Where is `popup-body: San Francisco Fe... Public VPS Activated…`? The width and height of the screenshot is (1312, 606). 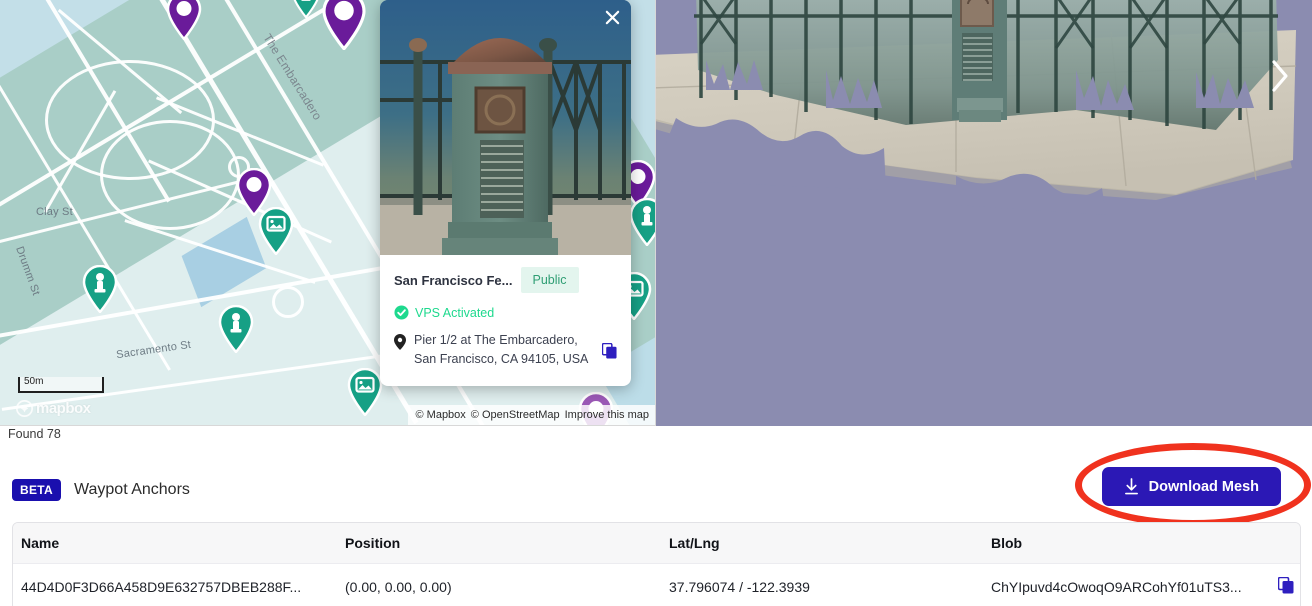 popup-body: San Francisco Fe... Public VPS Activated… is located at coordinates (505, 320).